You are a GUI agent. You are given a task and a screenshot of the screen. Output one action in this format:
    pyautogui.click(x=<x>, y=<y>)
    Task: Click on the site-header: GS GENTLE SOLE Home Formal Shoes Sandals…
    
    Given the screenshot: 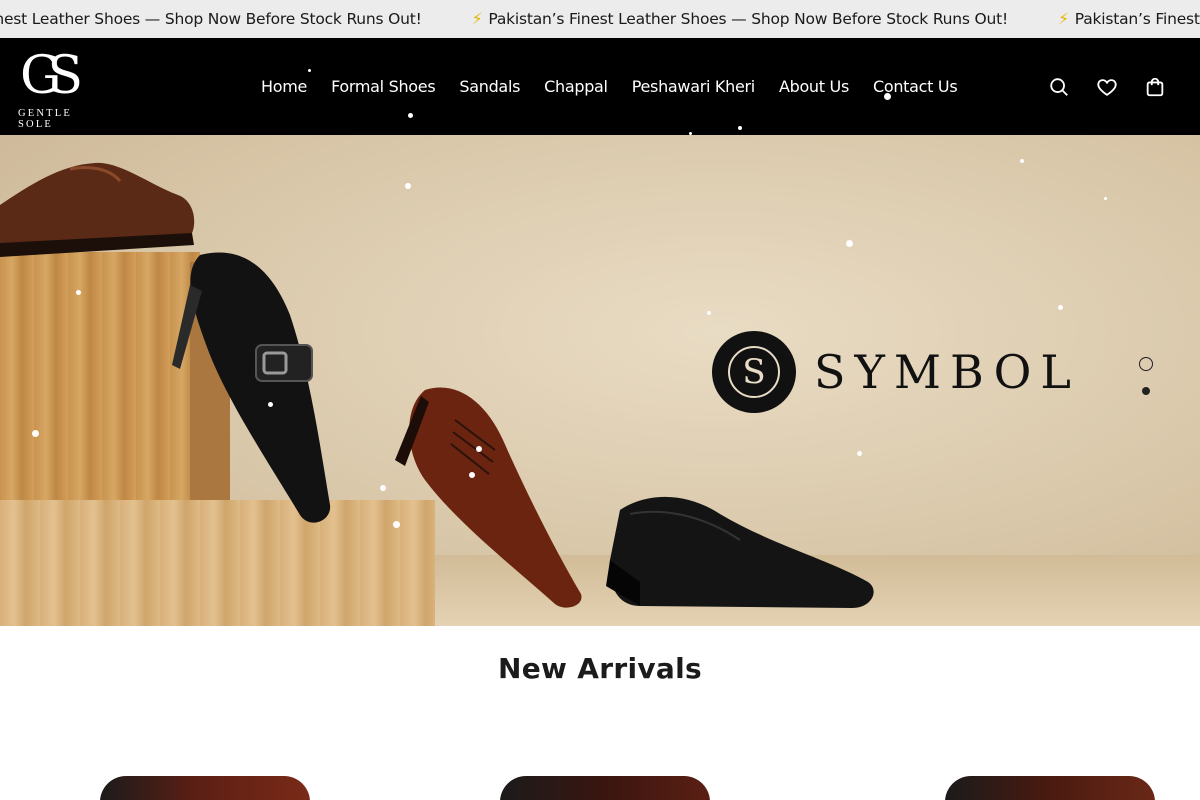 What is the action you would take?
    pyautogui.click(x=600, y=86)
    